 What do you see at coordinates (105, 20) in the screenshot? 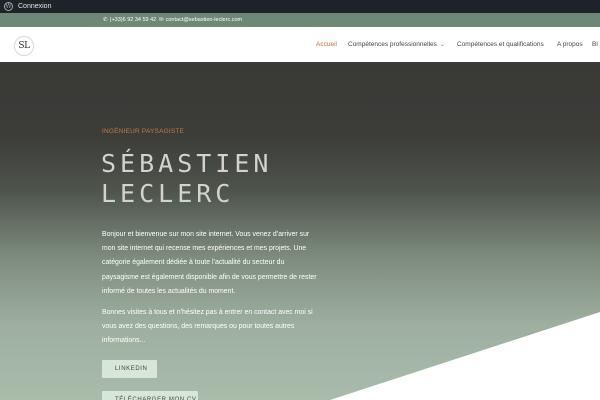
I see `phone-icon: ✆` at bounding box center [105, 20].